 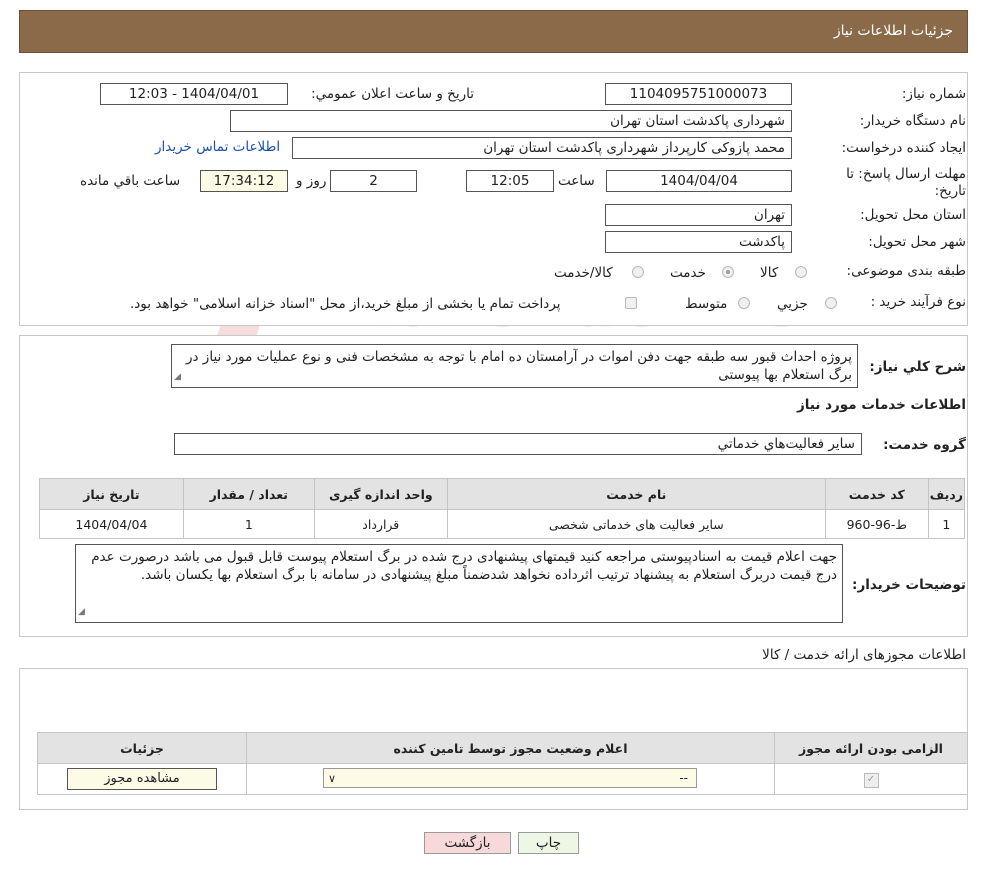 What do you see at coordinates (698, 215) in the screenshot?
I see `province-field: تهران` at bounding box center [698, 215].